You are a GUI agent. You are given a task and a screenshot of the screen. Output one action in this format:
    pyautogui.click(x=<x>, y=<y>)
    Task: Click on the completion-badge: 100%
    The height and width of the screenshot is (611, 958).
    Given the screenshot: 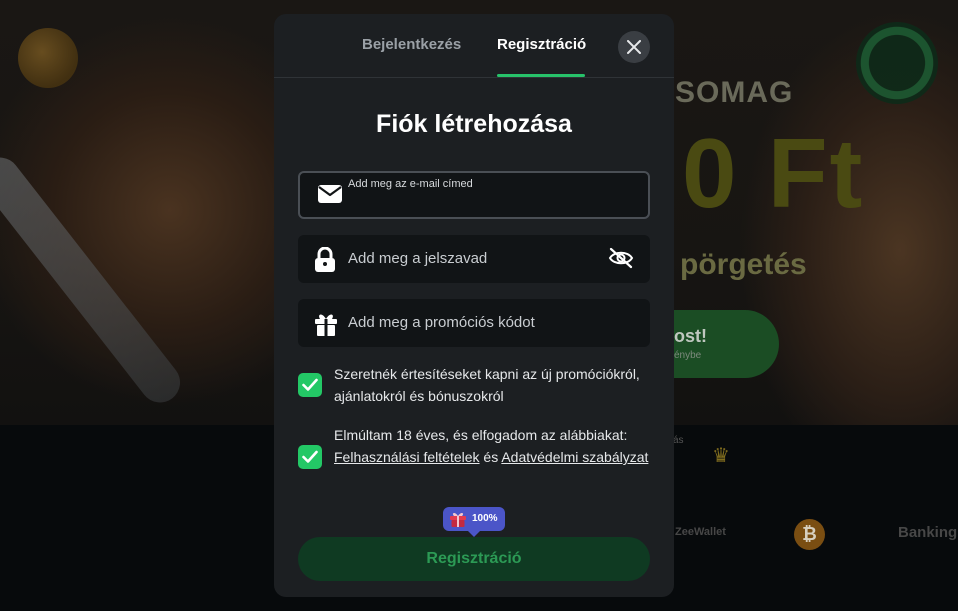 What is the action you would take?
    pyautogui.click(x=474, y=522)
    